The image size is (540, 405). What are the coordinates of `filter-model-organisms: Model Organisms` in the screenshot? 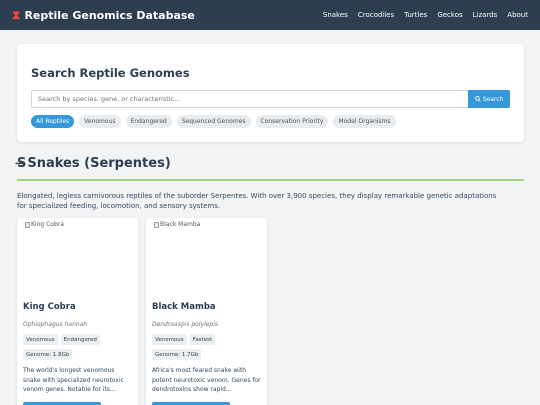 It's located at (364, 121).